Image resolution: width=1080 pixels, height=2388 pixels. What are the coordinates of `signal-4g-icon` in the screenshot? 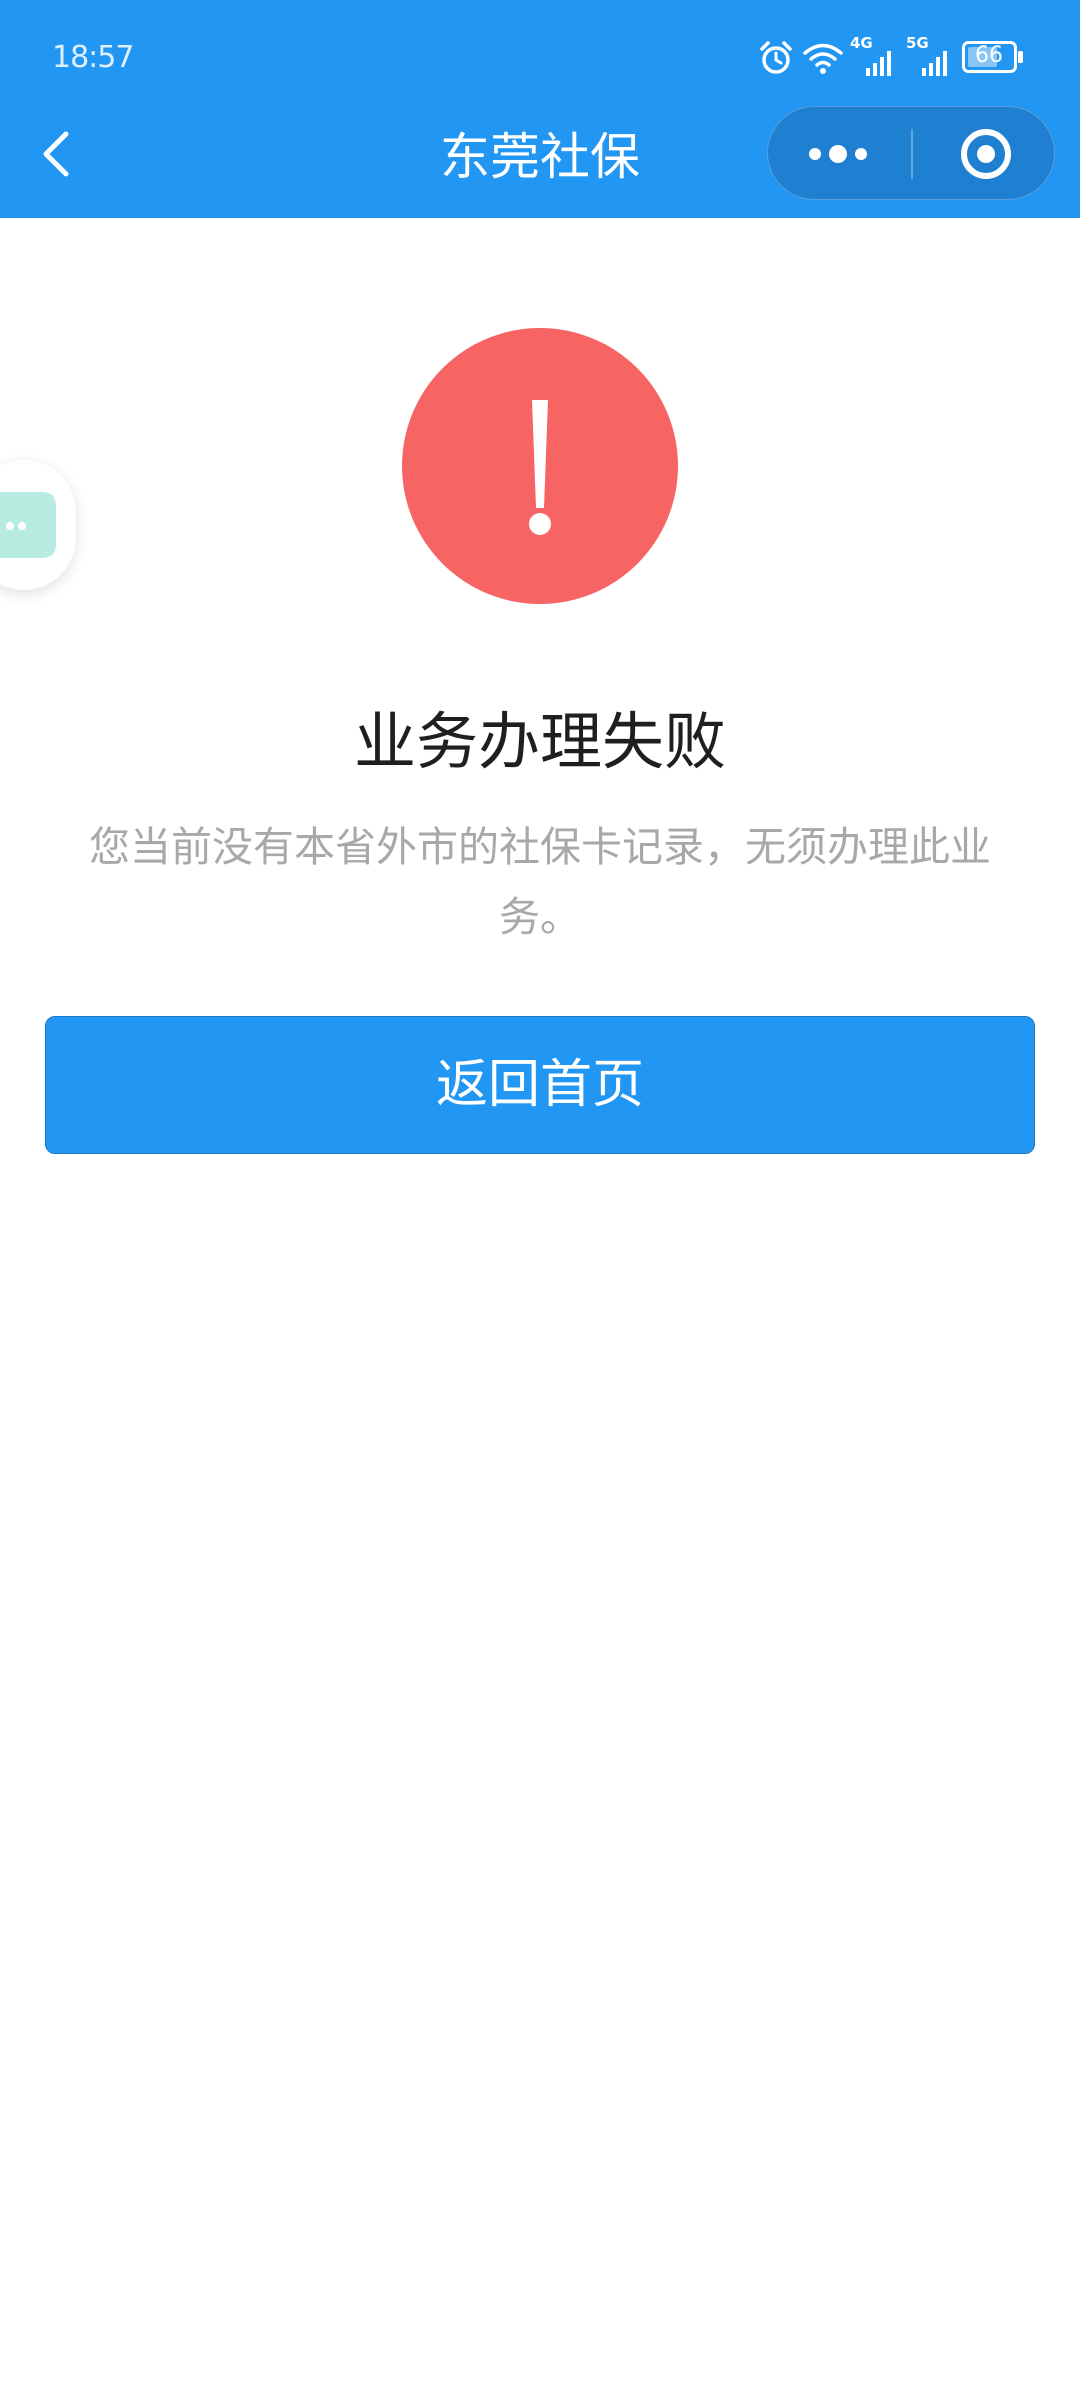 It's located at (878, 63).